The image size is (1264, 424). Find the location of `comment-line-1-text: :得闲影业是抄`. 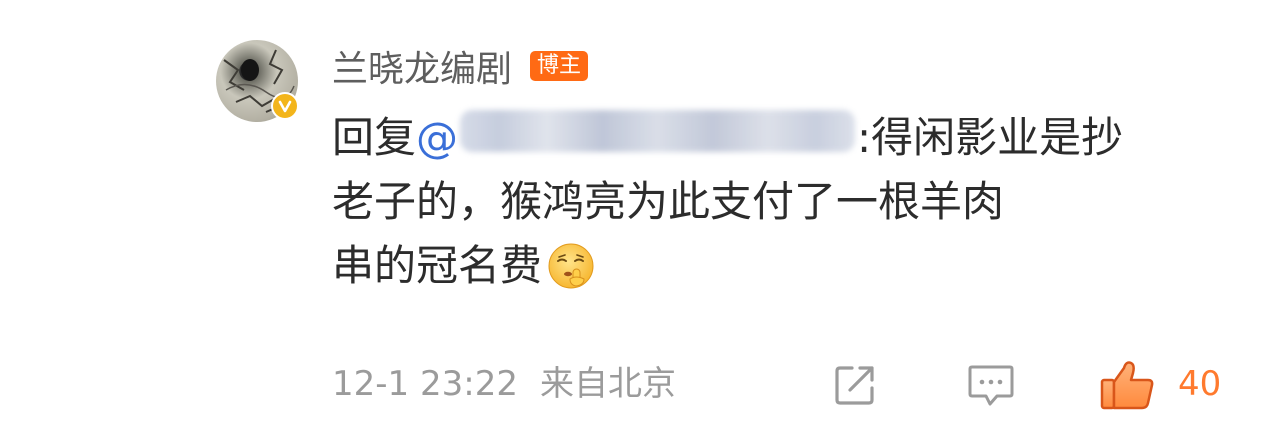

comment-line-1-text: :得闲影业是抄 is located at coordinates (990, 137).